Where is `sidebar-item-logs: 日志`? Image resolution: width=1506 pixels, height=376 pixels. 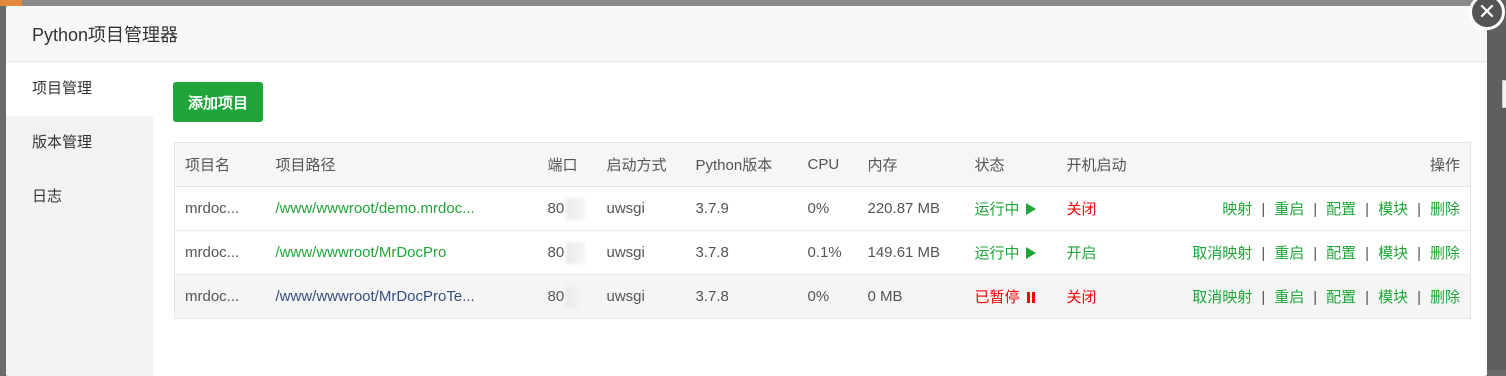 sidebar-item-logs: 日志 is located at coordinates (79, 197).